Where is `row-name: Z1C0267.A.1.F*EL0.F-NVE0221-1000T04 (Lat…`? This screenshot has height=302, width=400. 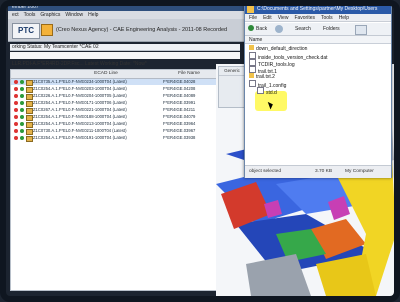 row-name: Z1C0267.A.1.F*EL0.F-NVE0221-1000T04 (Lat… is located at coordinates (80, 109).